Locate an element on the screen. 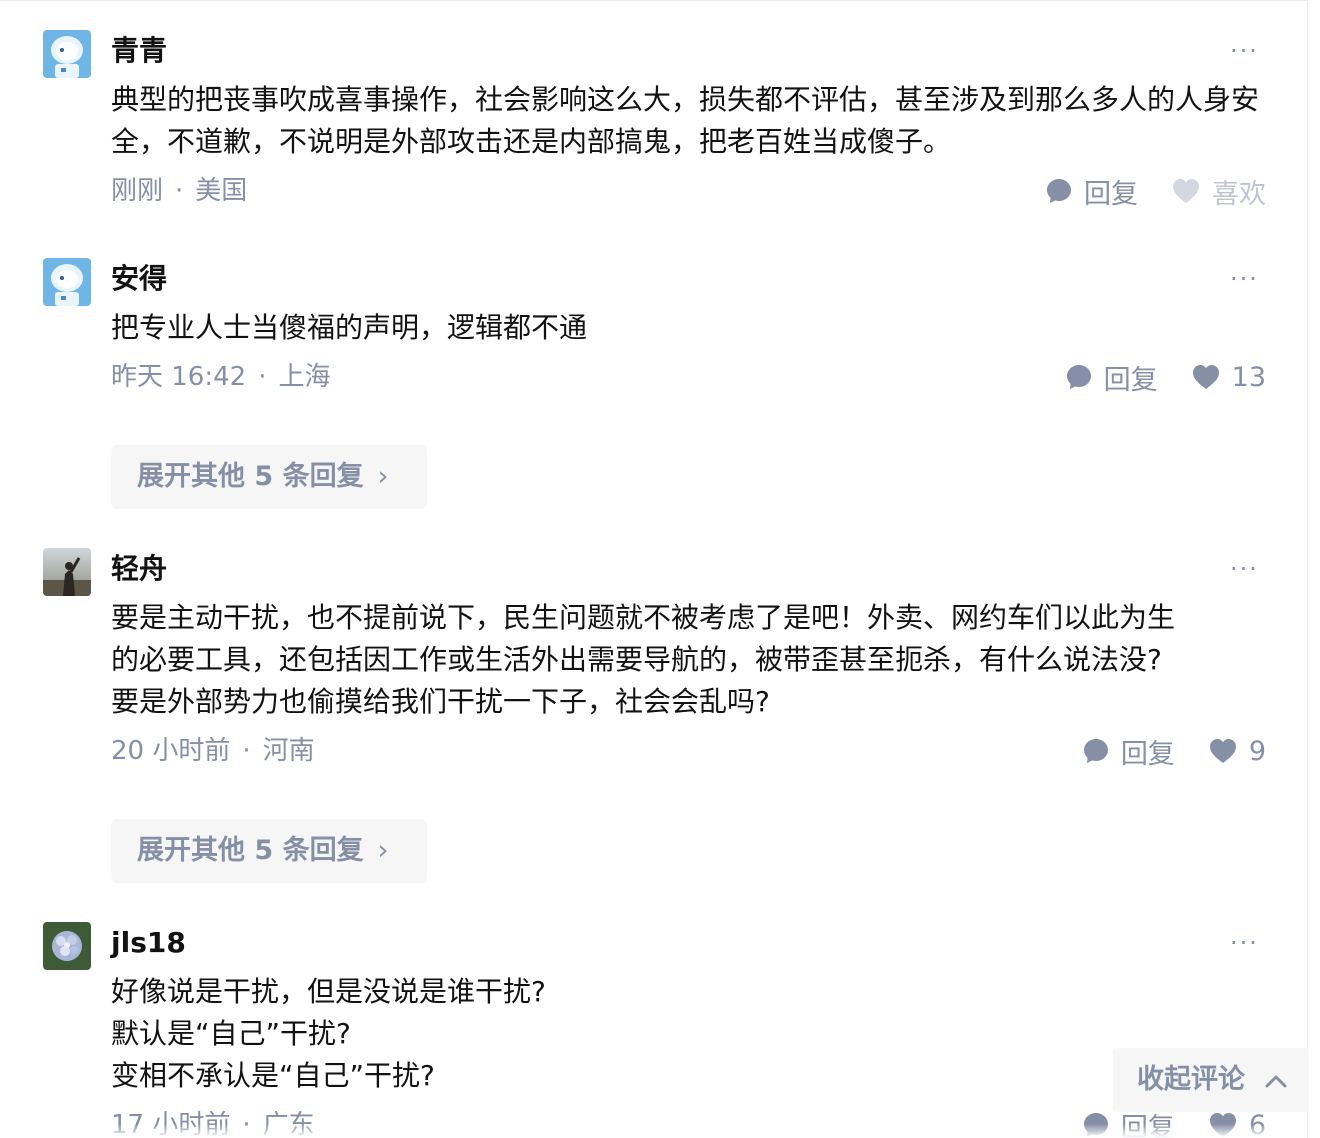  comment-time: 昨天 16:42 is located at coordinates (179, 377).